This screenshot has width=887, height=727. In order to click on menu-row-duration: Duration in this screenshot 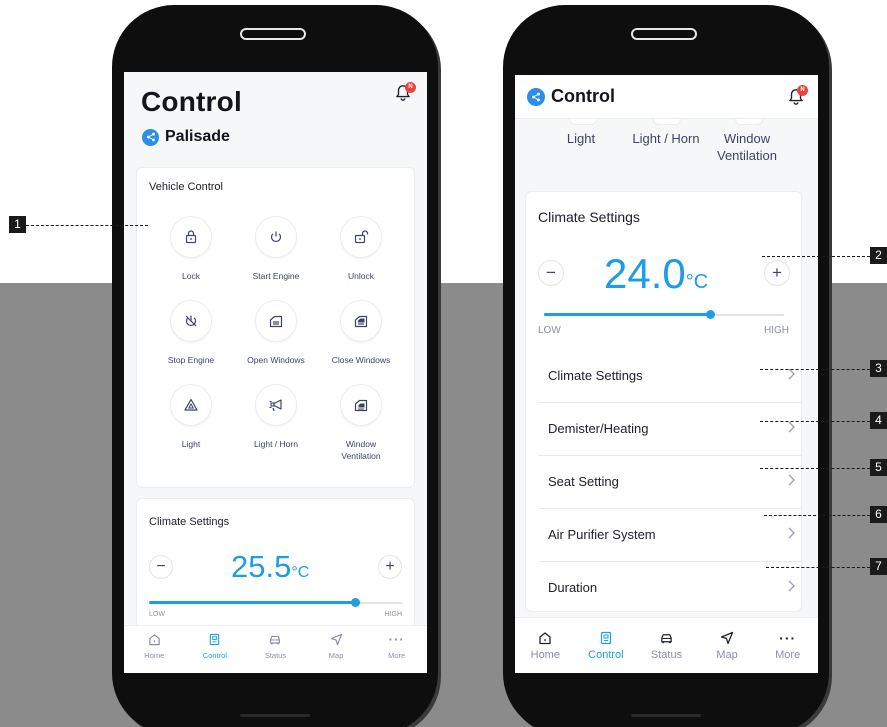, I will do `click(670, 588)`.